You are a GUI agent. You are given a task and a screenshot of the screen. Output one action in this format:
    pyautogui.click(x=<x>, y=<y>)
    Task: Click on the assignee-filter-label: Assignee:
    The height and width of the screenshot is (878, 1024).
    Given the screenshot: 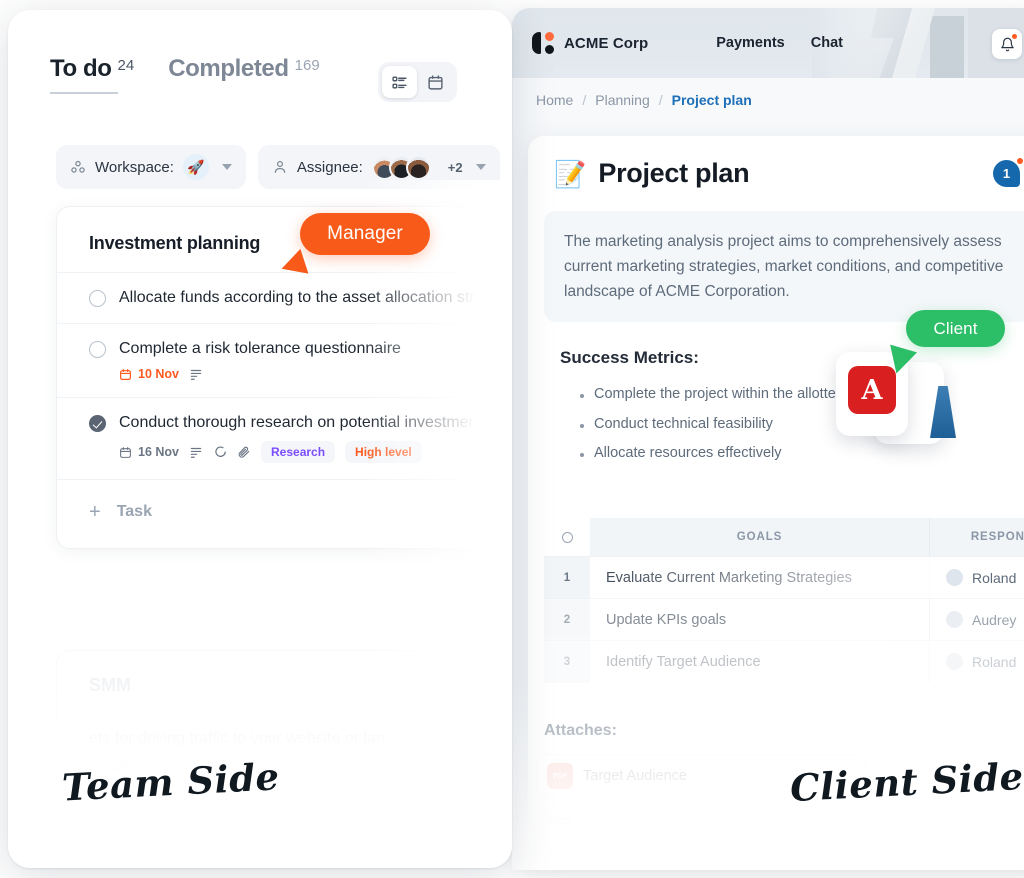 What is the action you would take?
    pyautogui.click(x=329, y=167)
    